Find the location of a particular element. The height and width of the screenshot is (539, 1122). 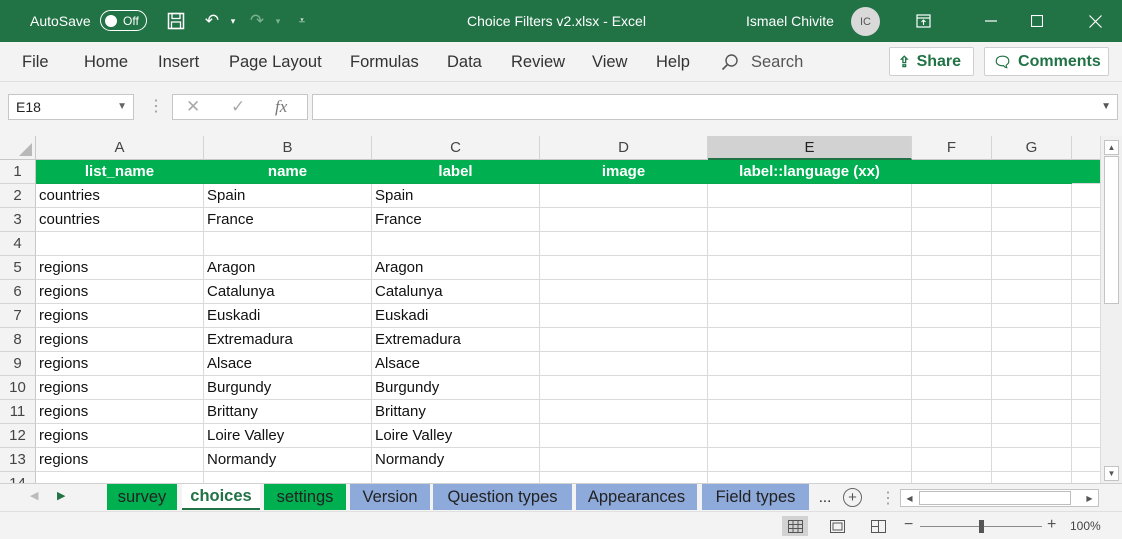

prev-sheet-icon: ◀ is located at coordinates (34, 495).